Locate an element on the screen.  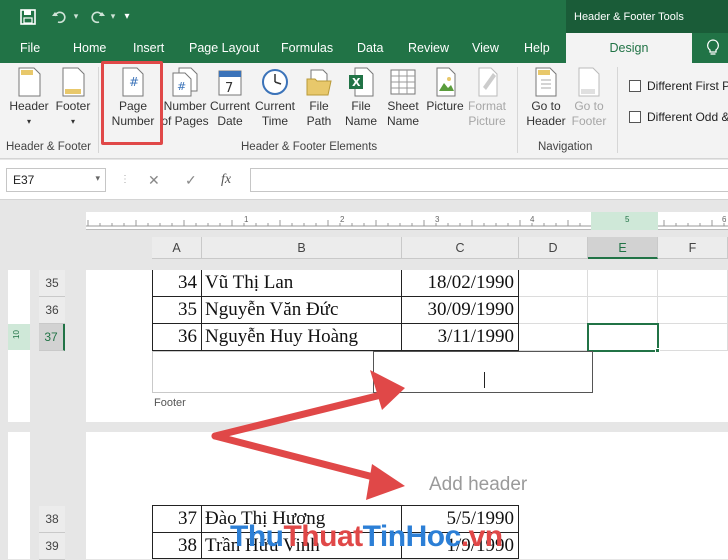
arrow-to-header is located at coordinates (300, 458).